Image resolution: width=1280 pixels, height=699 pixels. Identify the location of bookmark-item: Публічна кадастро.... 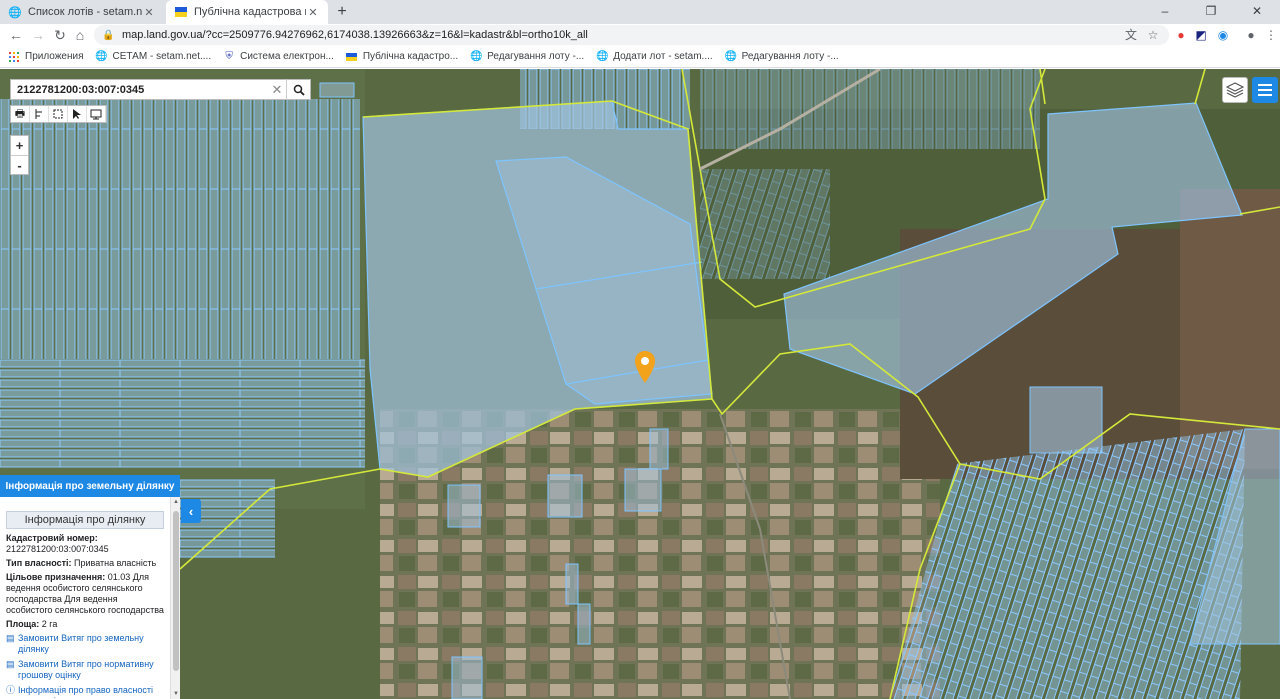
(402, 57).